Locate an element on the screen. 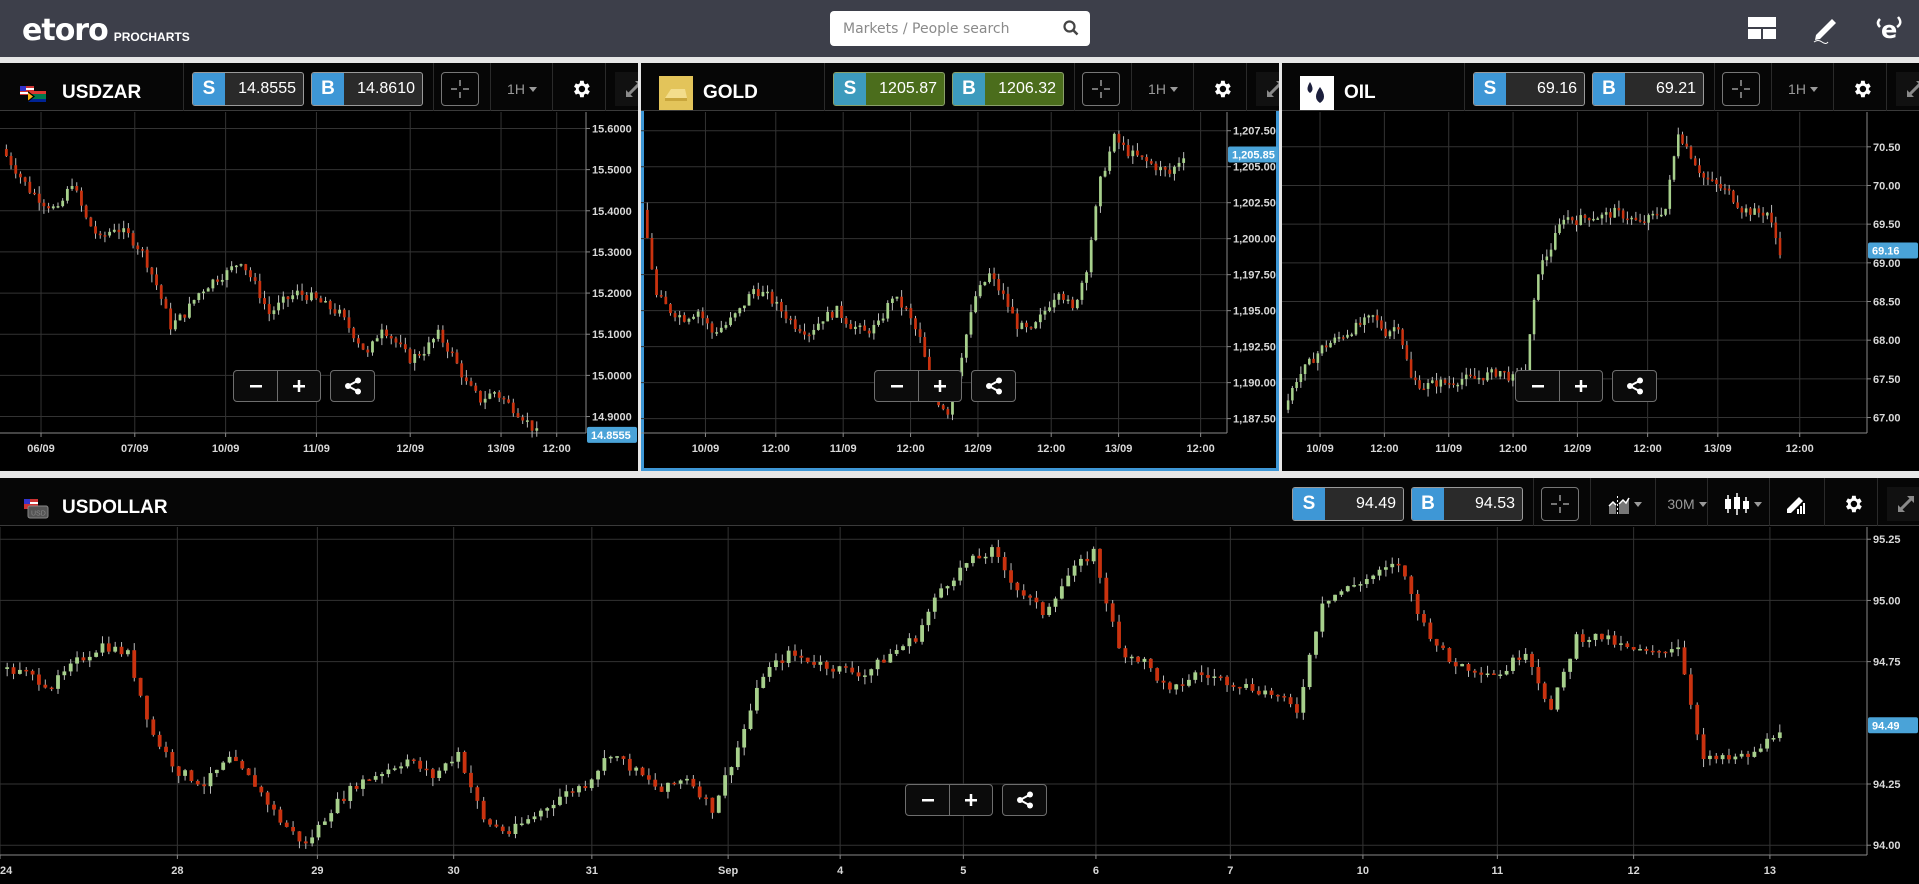  sell-button: S 94.49 is located at coordinates (1348, 504).